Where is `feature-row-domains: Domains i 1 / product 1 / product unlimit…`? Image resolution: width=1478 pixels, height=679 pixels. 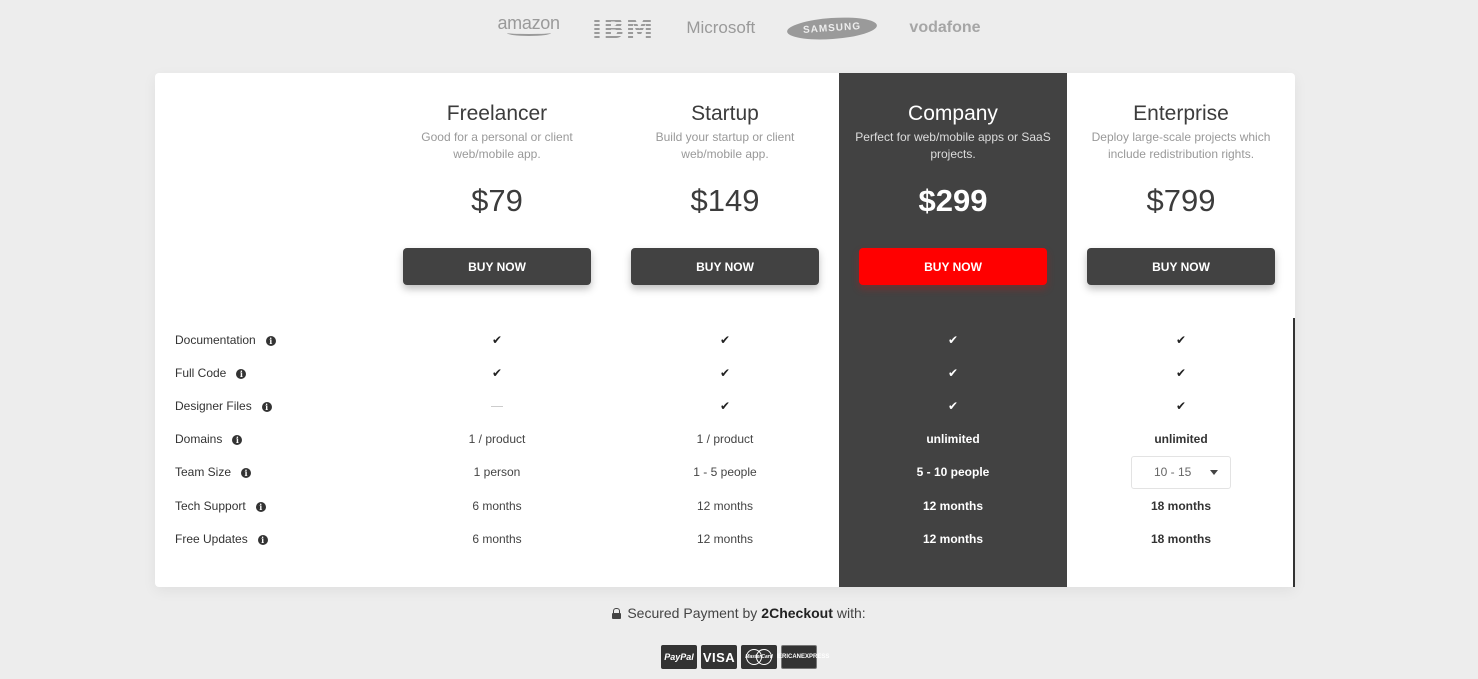
feature-row-domains: Domains i 1 / product 1 / product unlimit… is located at coordinates (725, 439).